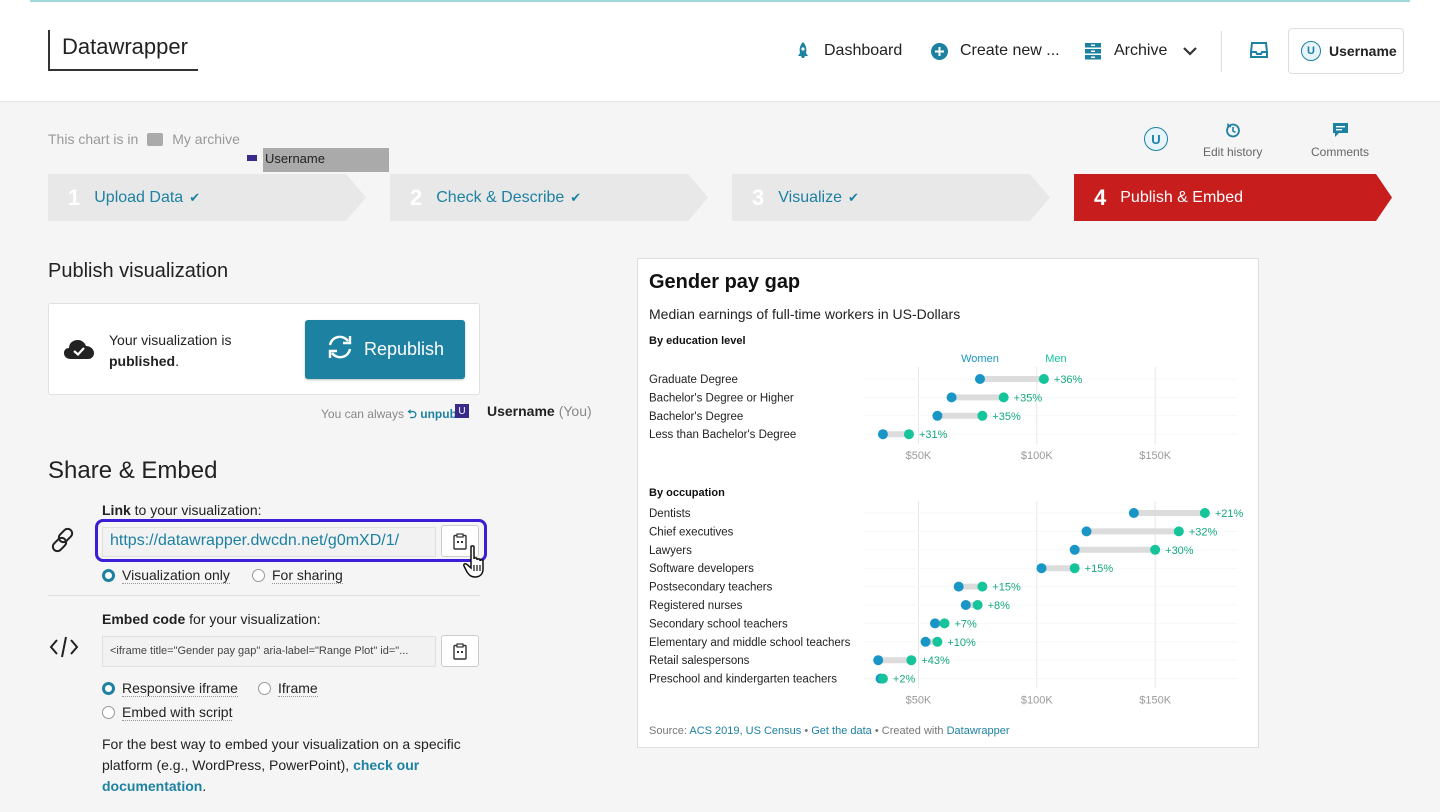  Describe the element at coordinates (810, 197) in the screenshot. I see `step-label: Visualize` at that location.